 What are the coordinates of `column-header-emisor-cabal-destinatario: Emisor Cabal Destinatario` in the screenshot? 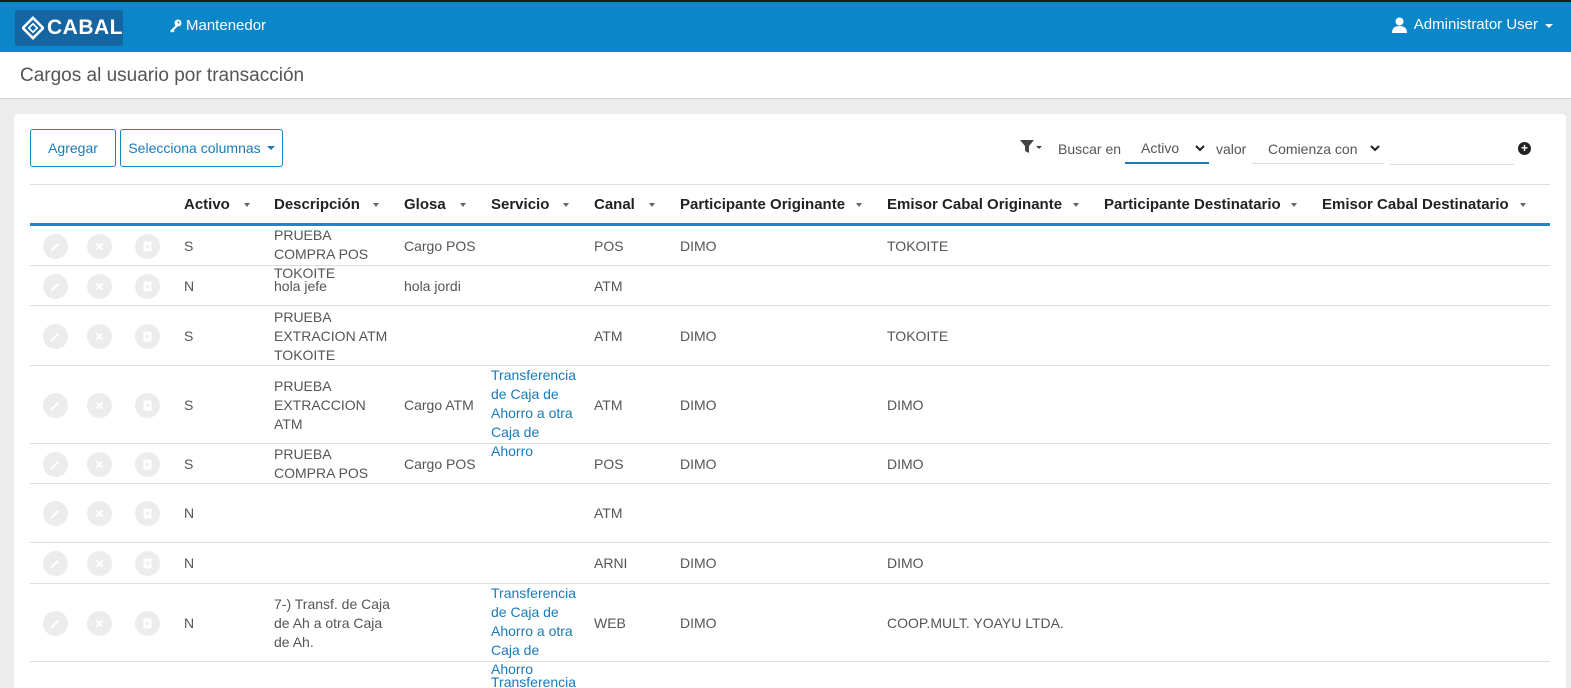 It's located at (1415, 204).